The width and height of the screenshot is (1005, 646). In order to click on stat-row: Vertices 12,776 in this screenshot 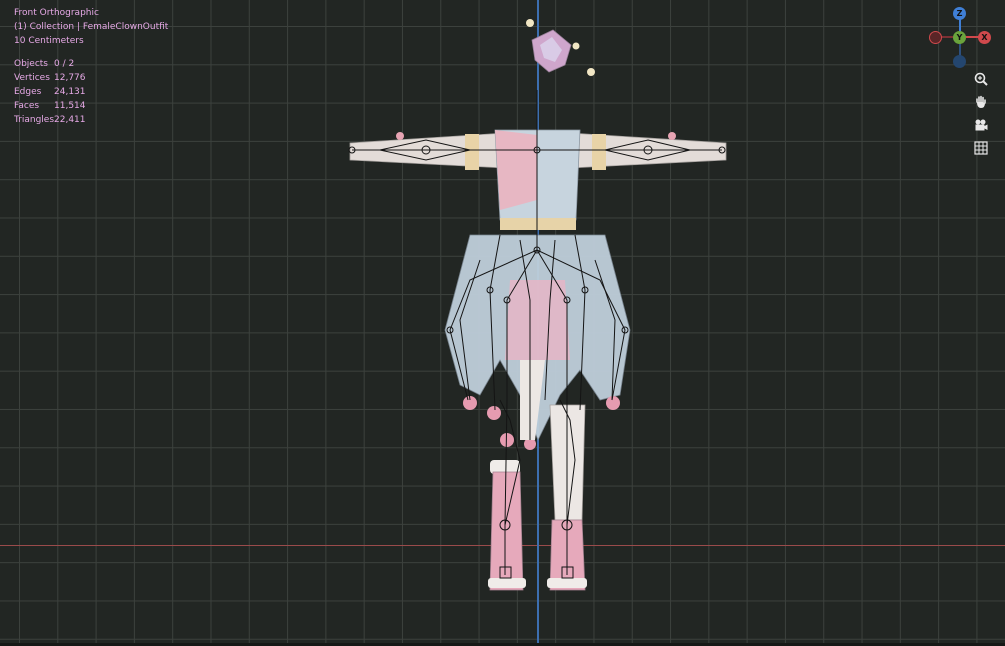, I will do `click(91, 78)`.